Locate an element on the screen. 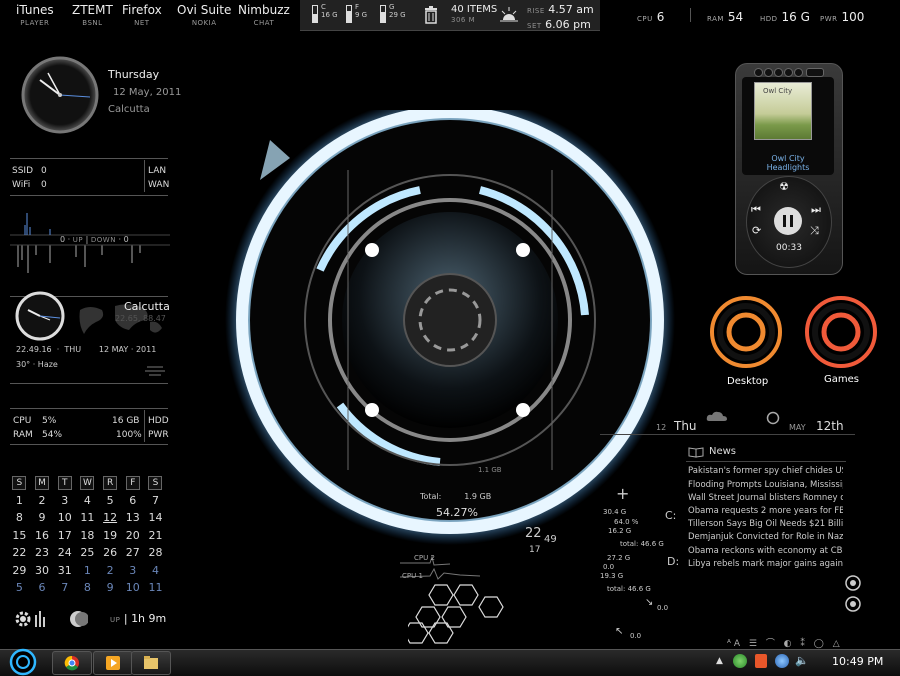 This screenshot has width=900, height=676. weather-text: 30° · Haze is located at coordinates (37, 364).